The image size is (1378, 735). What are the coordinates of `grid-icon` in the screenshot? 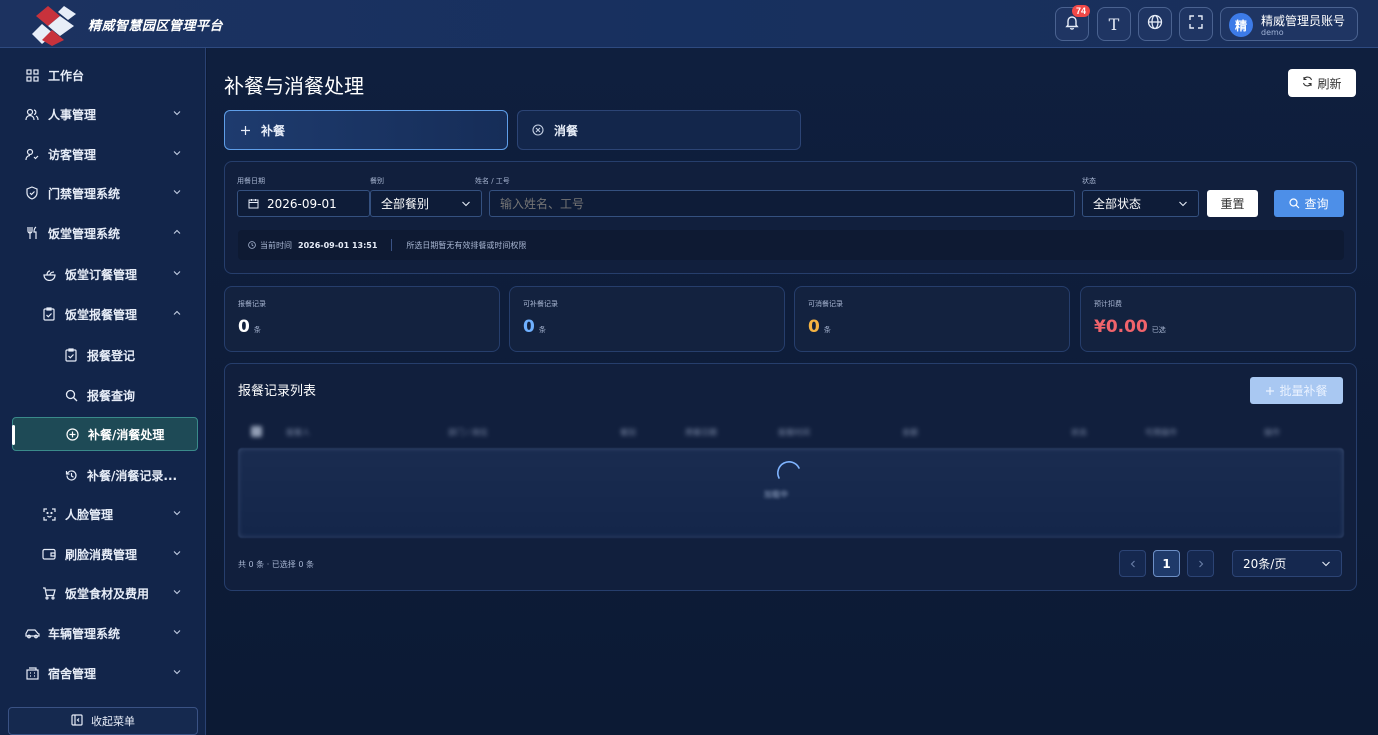 It's located at (32, 75).